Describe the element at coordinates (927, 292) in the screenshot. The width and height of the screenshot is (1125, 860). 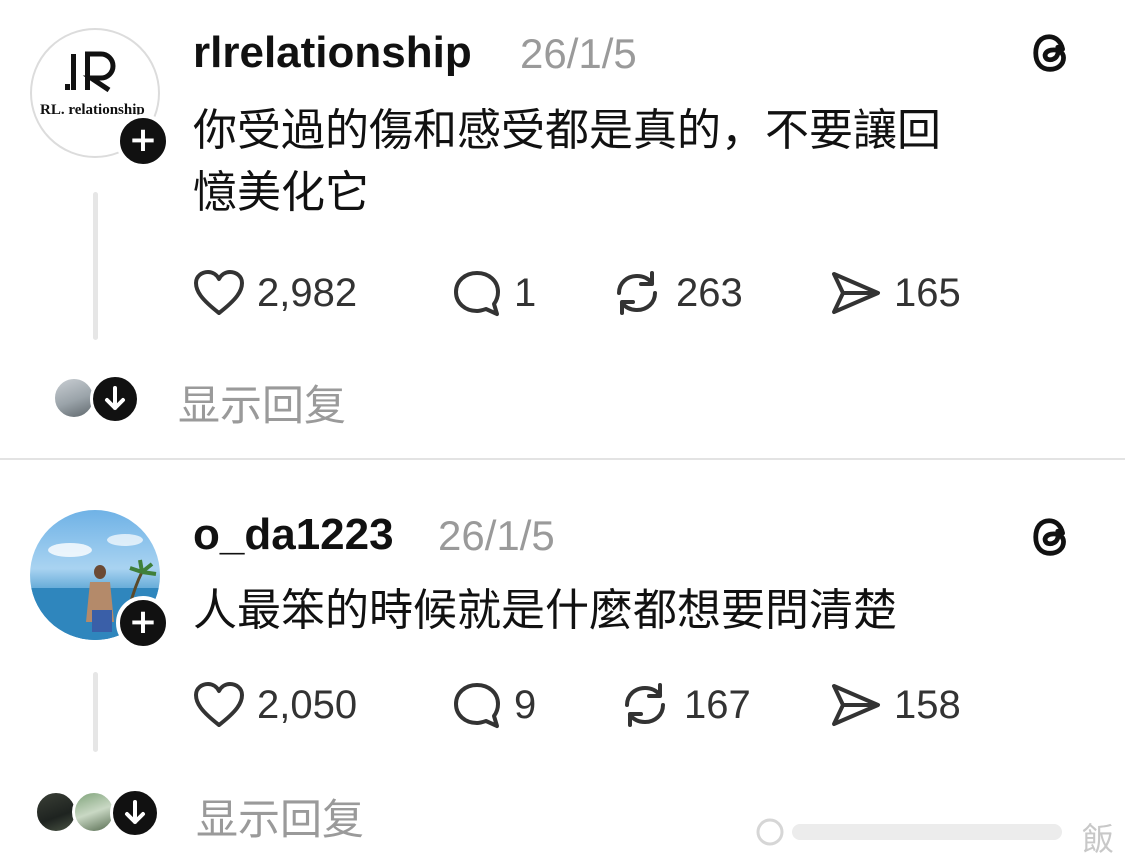
I see `share-count: 165` at that location.